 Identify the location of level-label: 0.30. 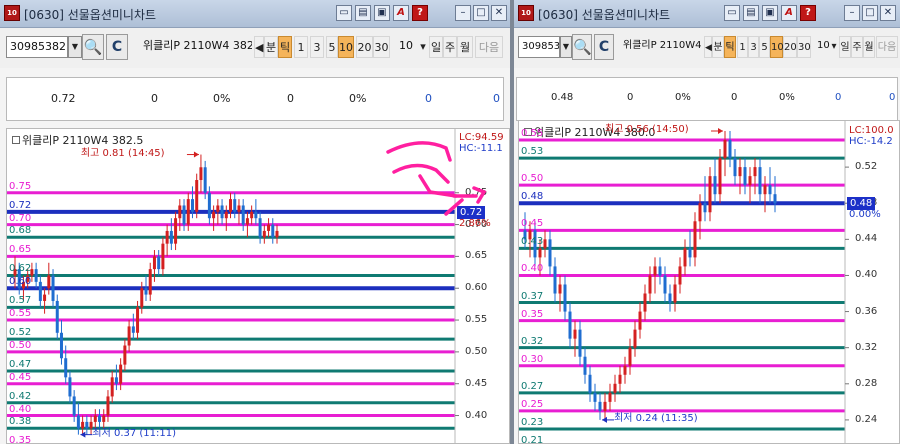
(532, 359).